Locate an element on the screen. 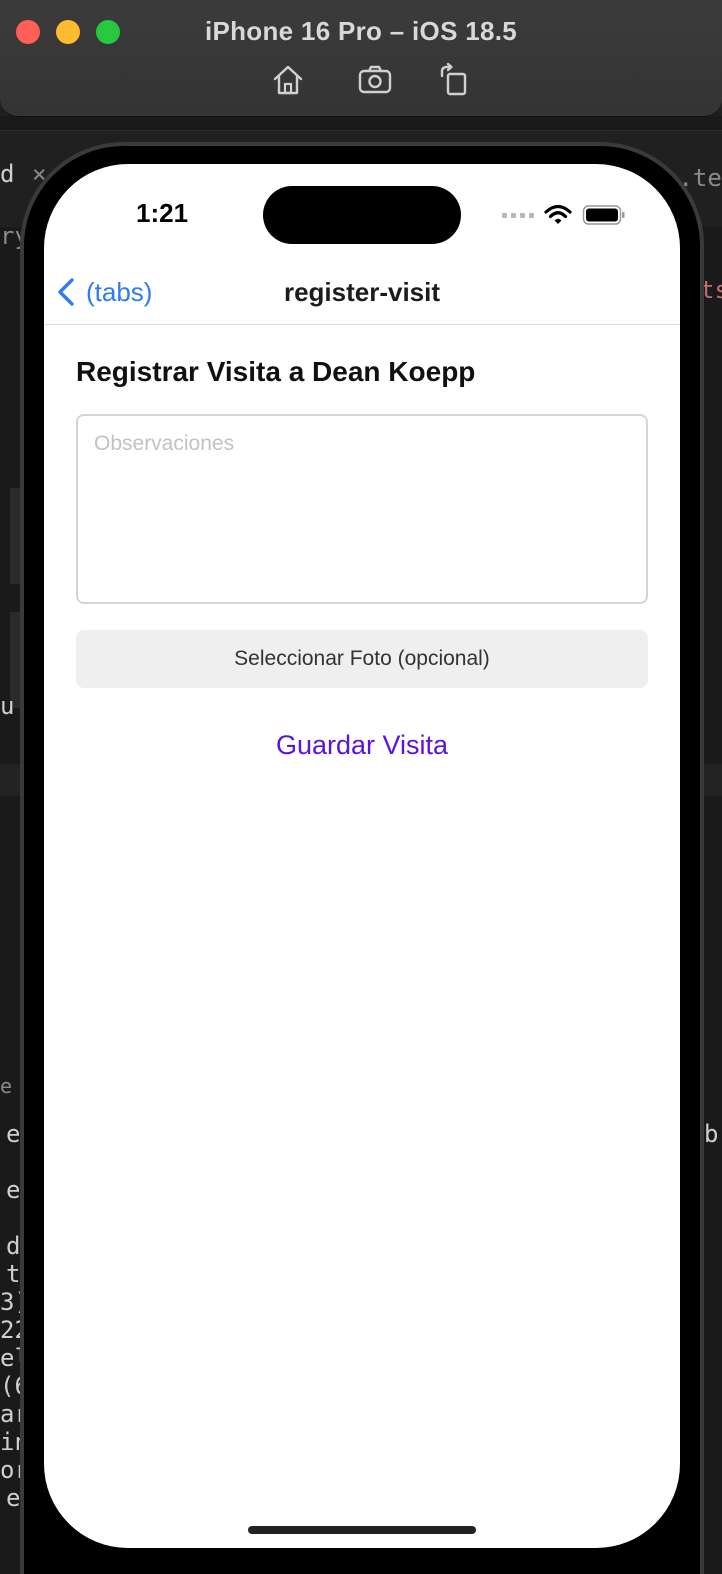 The width and height of the screenshot is (722, 1574). nav-title: register-visit is located at coordinates (362, 292).